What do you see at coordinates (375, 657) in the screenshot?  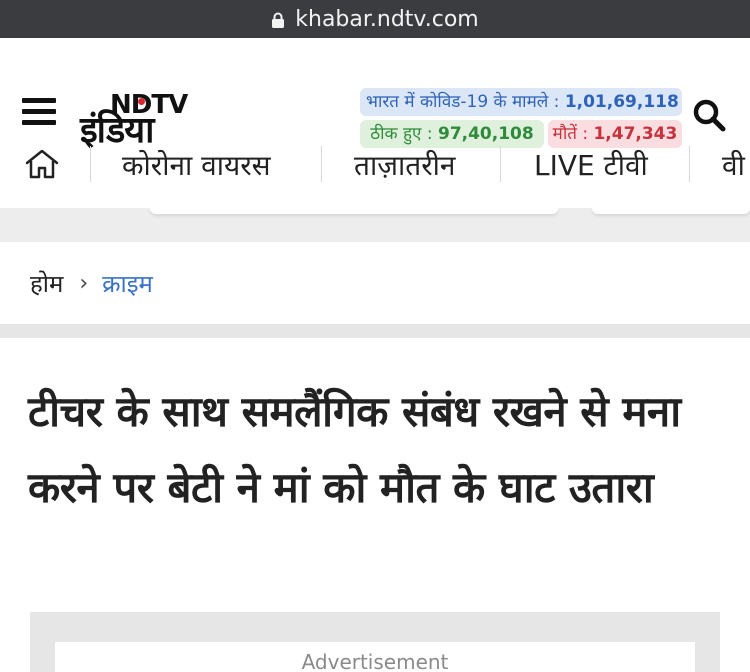 I see `advertisement-label: Advertisement` at bounding box center [375, 657].